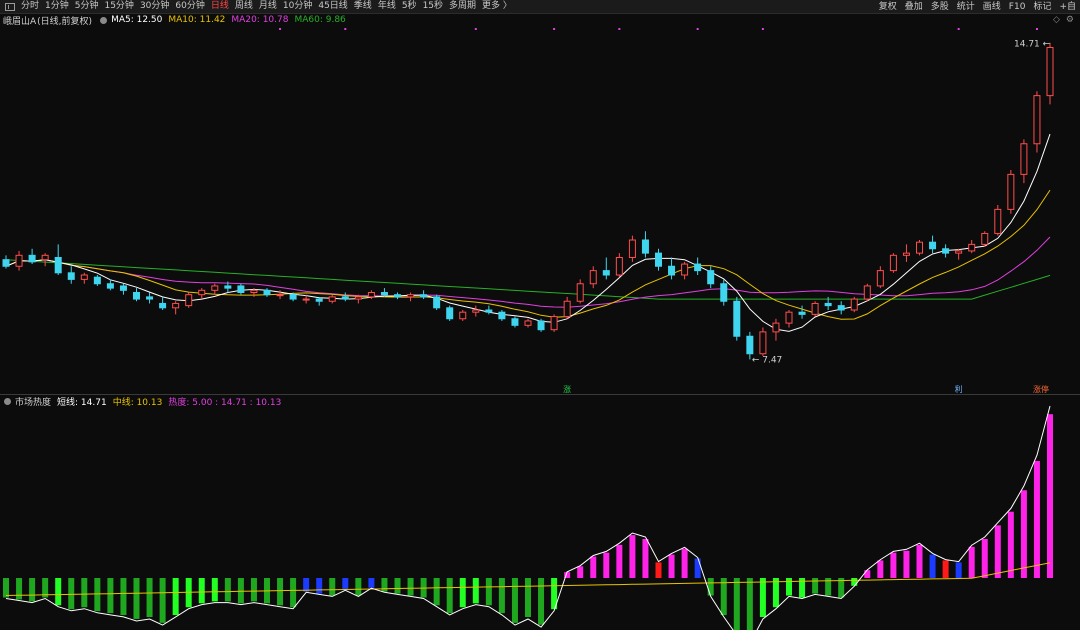 Image resolution: width=1080 pixels, height=630 pixels. What do you see at coordinates (33, 402) in the screenshot?
I see `indicator-name: 市场热度` at bounding box center [33, 402].